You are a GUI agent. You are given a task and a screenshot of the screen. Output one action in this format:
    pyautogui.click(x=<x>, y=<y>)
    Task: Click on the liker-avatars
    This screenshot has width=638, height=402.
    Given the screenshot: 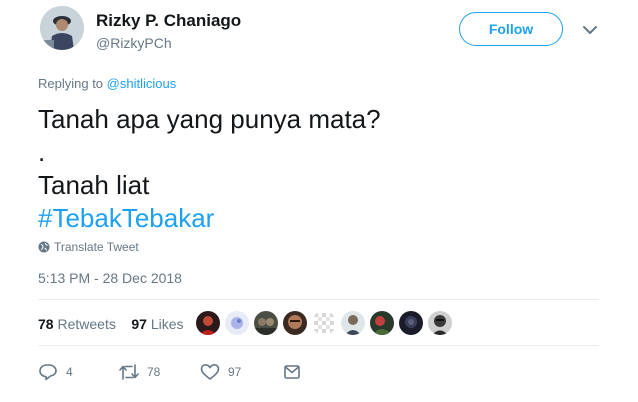 What is the action you would take?
    pyautogui.click(x=326, y=323)
    